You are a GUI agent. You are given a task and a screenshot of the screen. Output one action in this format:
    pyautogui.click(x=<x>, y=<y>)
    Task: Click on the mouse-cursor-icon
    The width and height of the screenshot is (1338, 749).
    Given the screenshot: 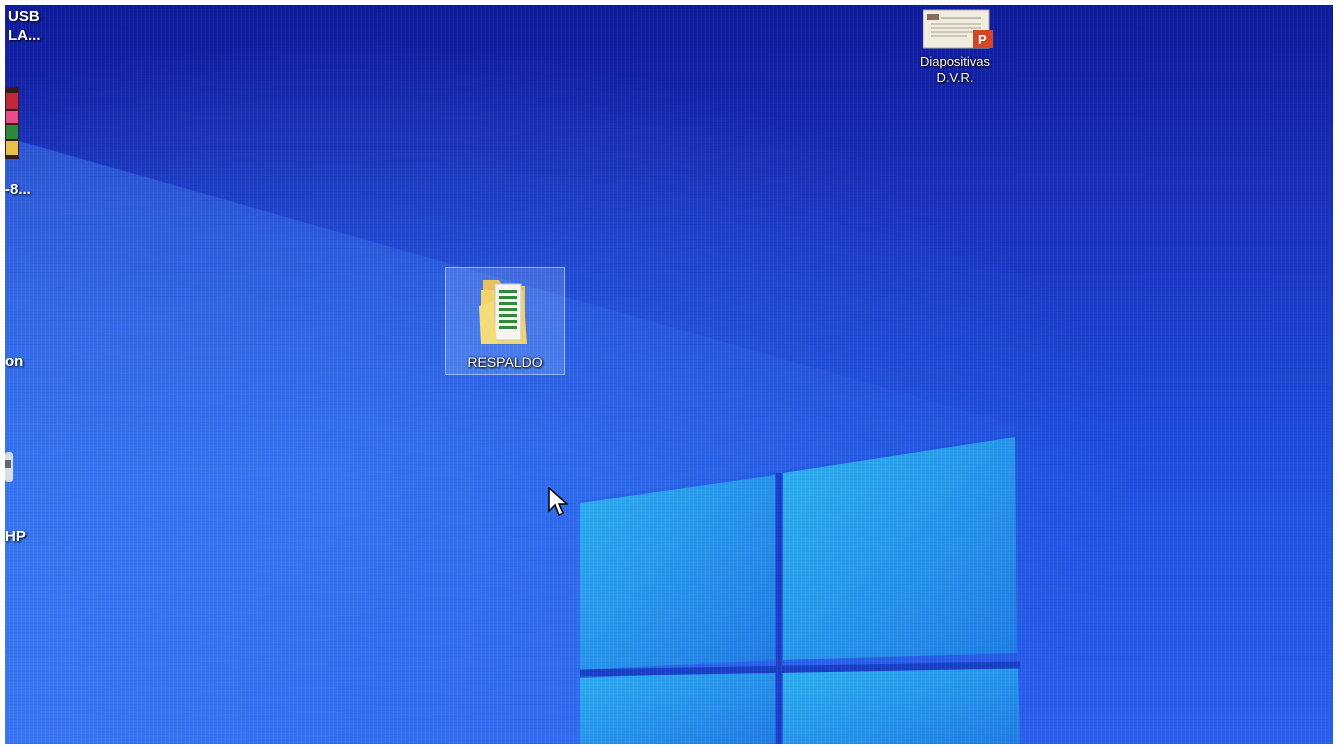 What is the action you would take?
    pyautogui.click(x=558, y=502)
    